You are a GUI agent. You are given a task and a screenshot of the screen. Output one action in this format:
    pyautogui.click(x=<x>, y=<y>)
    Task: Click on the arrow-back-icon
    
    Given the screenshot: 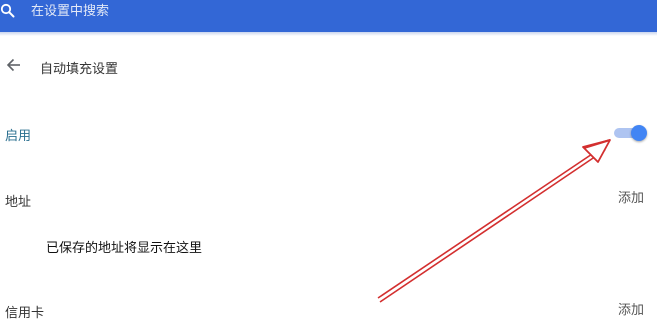 What is the action you would take?
    pyautogui.click(x=14, y=67)
    